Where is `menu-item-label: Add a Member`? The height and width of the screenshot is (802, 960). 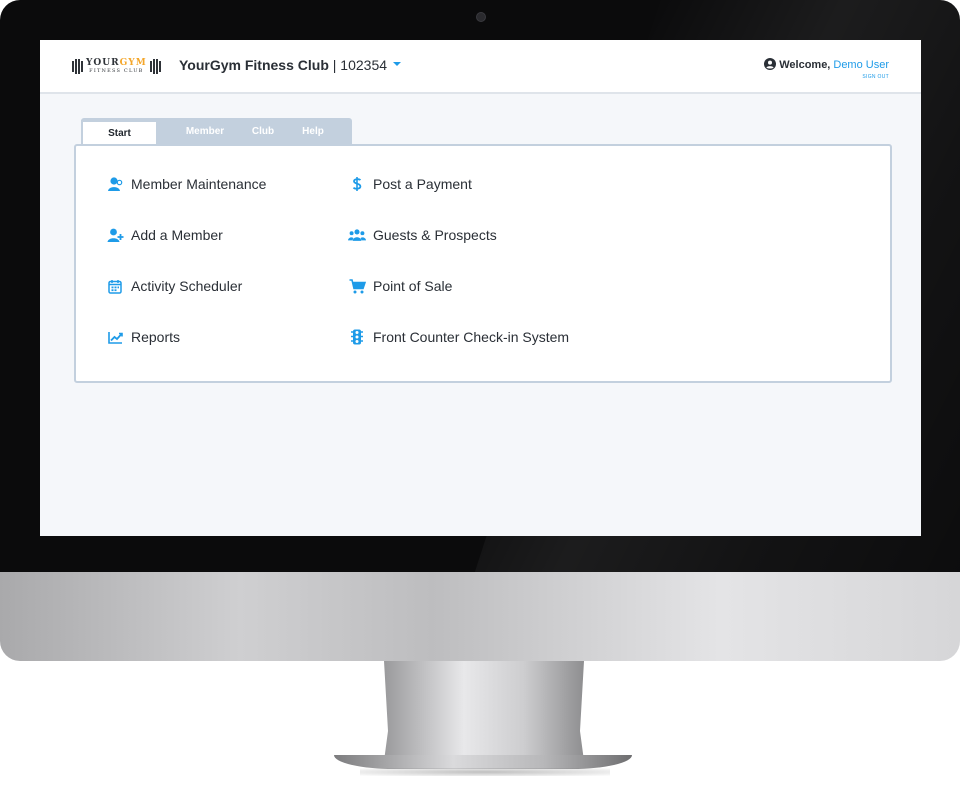
menu-item-label: Add a Member is located at coordinates (177, 235).